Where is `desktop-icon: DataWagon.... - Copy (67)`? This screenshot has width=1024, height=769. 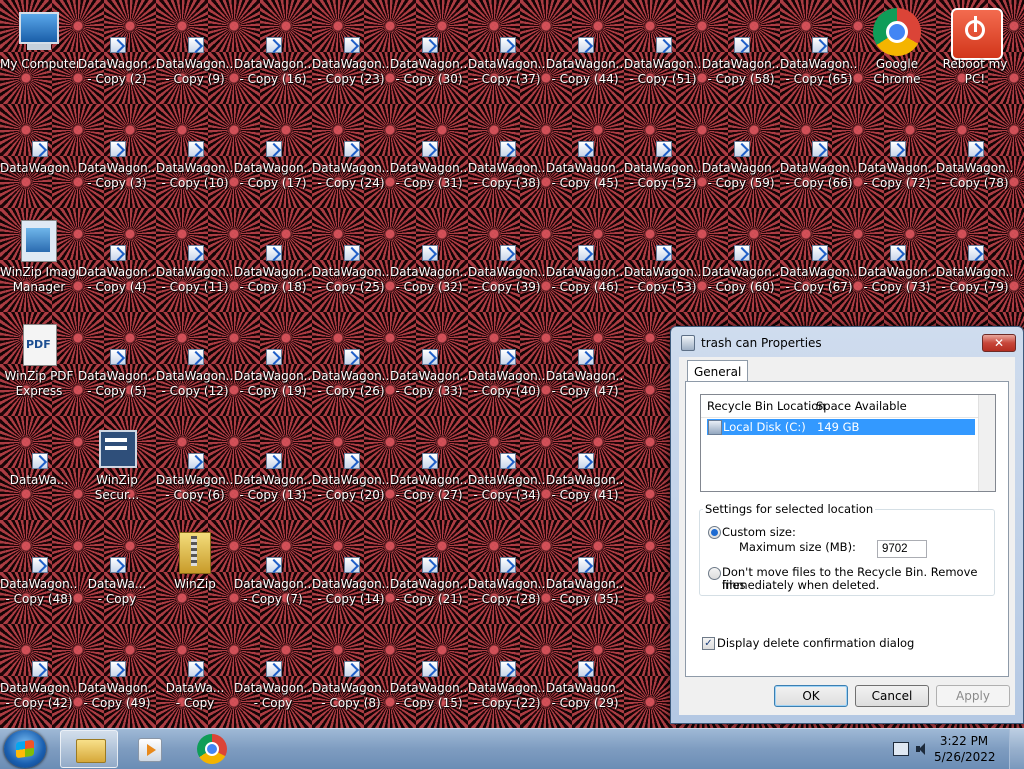 desktop-icon: DataWagon.... - Copy (67) is located at coordinates (819, 260).